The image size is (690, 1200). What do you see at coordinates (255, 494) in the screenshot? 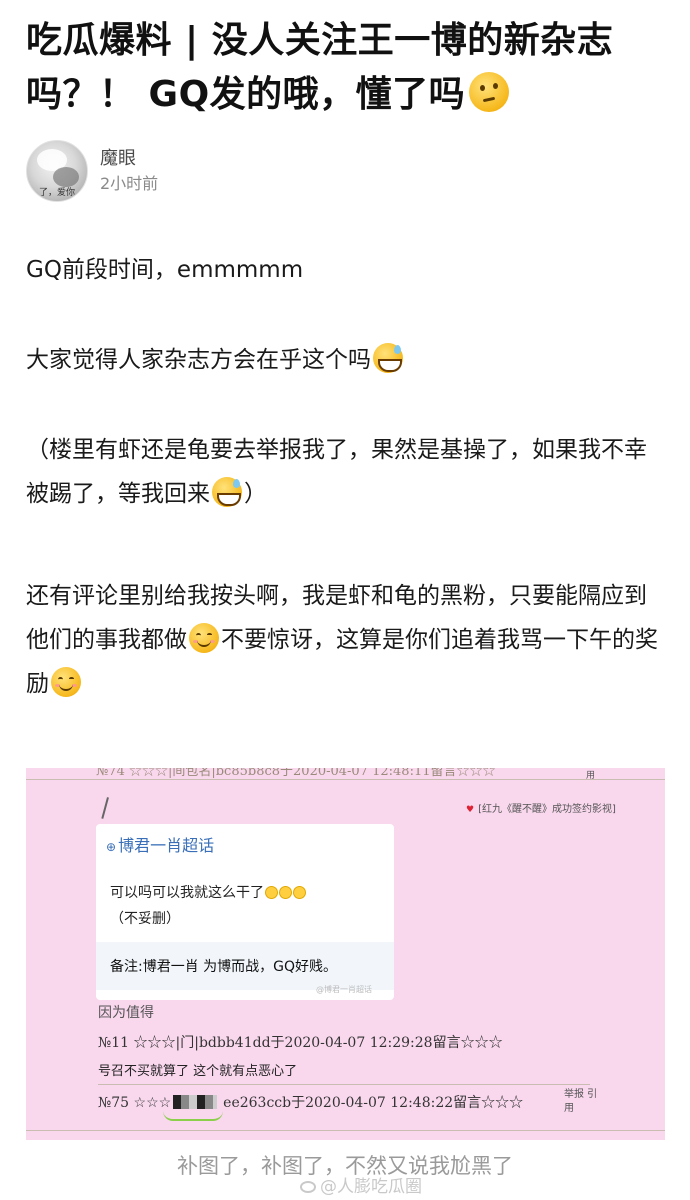
I see `paragraph-3-end: ）` at bounding box center [255, 494].